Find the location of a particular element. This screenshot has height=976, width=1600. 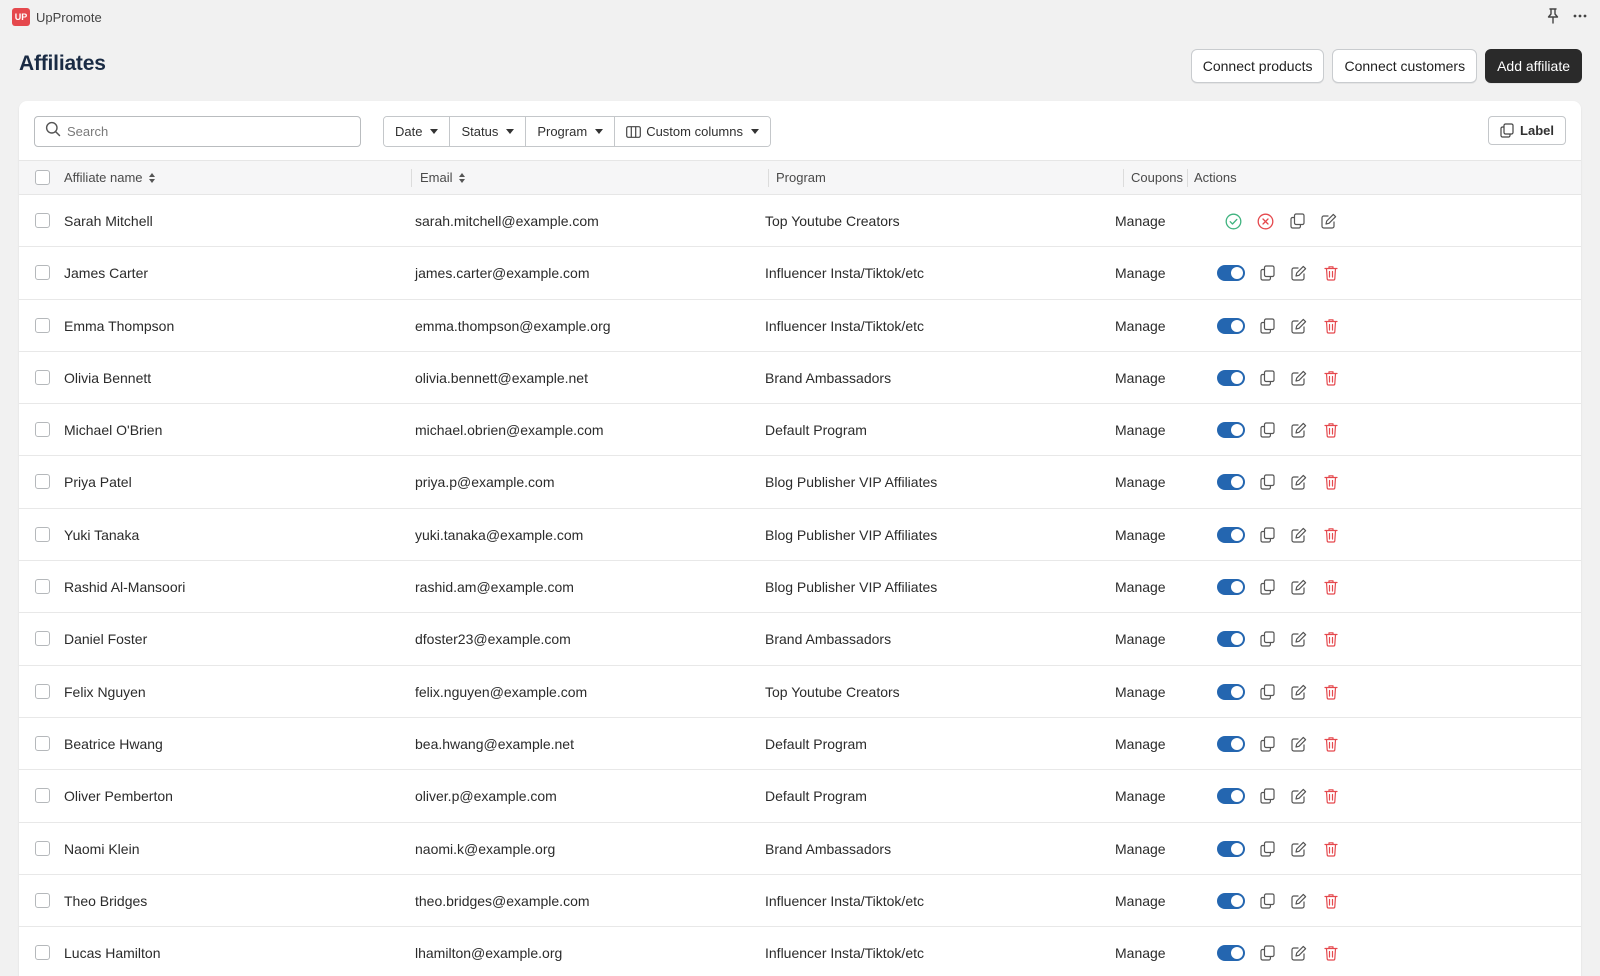

affiliate-name: James Carter is located at coordinates (106, 273).